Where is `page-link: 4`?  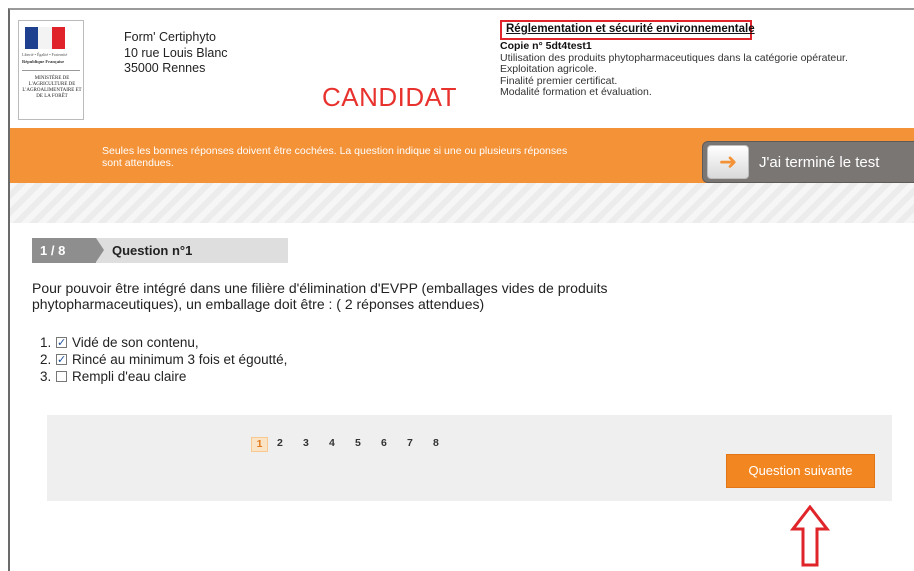
page-link: 4 is located at coordinates (342, 444).